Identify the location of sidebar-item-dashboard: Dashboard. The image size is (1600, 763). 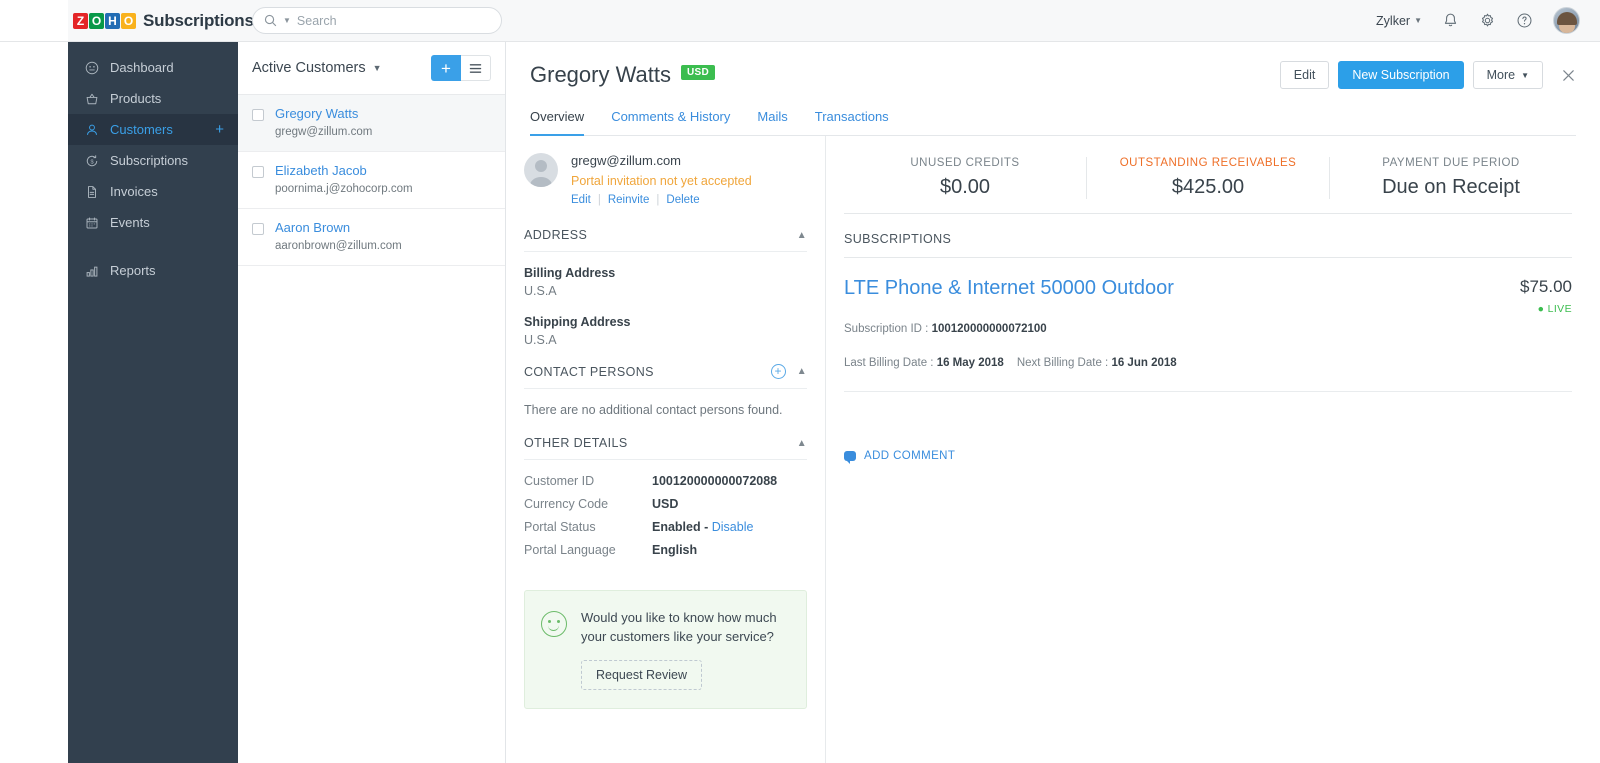
(153, 67).